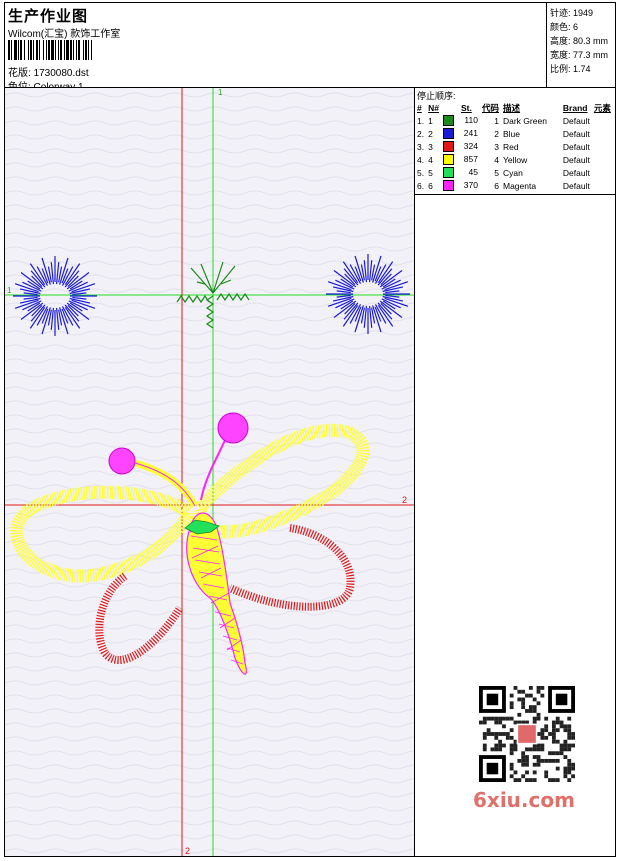 Image resolution: width=620 pixels, height=861 pixels. Describe the element at coordinates (421, 120) in the screenshot. I see `row-index: 1.` at that location.